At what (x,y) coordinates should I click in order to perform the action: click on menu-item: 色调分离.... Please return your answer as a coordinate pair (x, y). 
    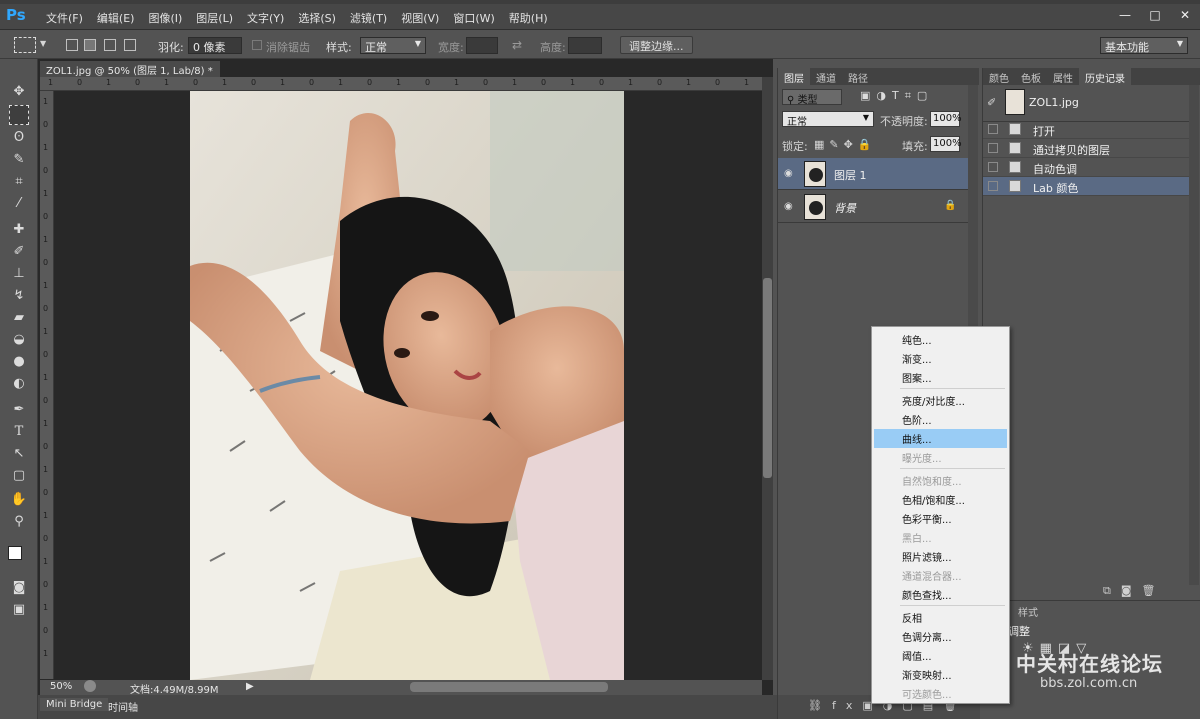
    Looking at the image, I should click on (940, 636).